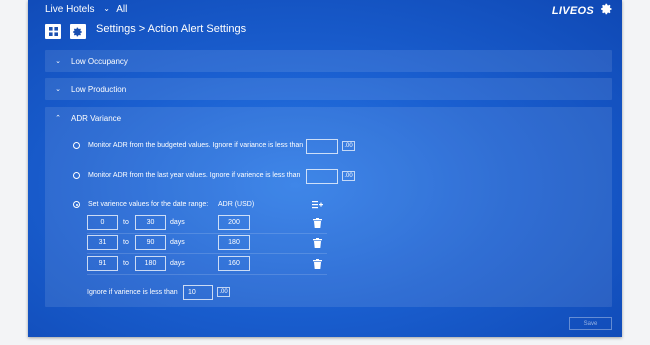 This screenshot has height=345, width=650. What do you see at coordinates (150, 222) in the screenshot?
I see `range-to-input: 30` at bounding box center [150, 222].